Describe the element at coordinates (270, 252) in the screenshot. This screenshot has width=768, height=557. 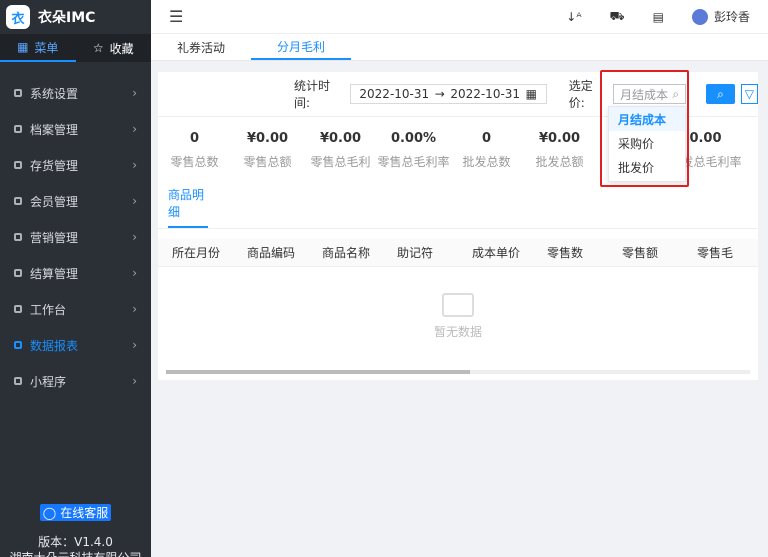
I see `column-header: 商品编码` at that location.